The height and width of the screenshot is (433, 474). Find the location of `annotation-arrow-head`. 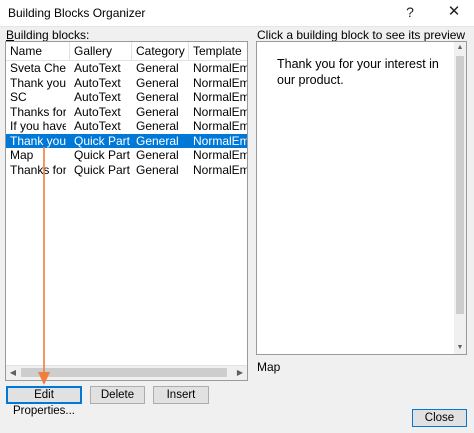

annotation-arrow-head is located at coordinates (44, 378).